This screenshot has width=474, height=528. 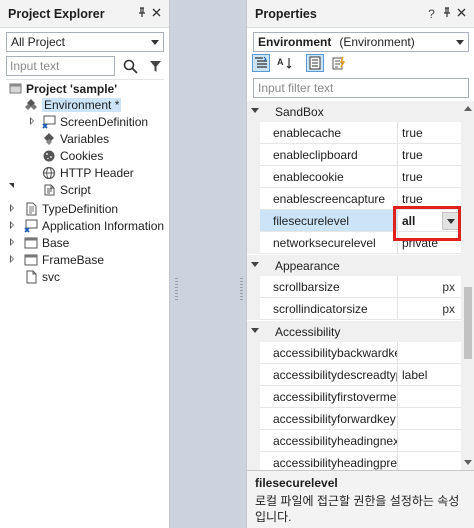 I want to click on property-row-accessibilitydescreadtype: accessibilitydescreadtype label, so click(x=354, y=375).